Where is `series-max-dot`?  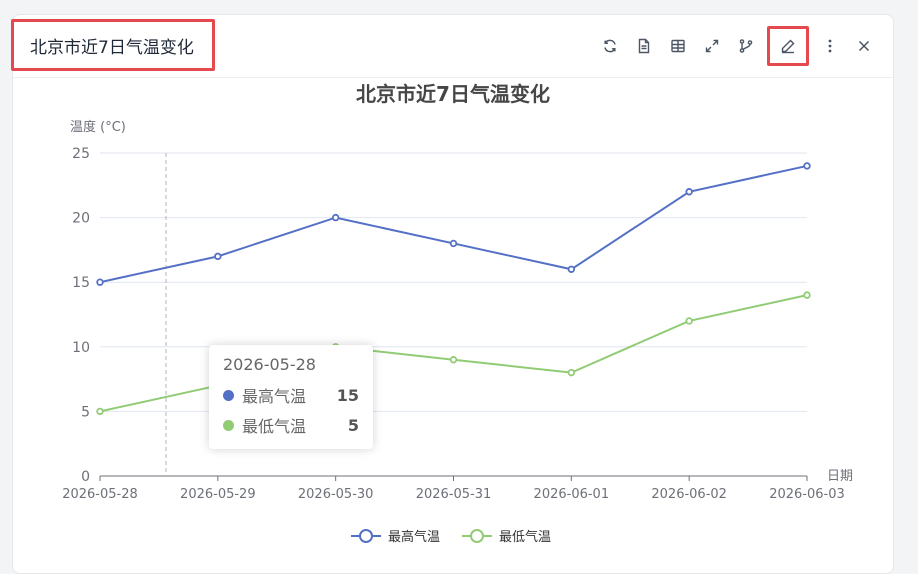
series-max-dot is located at coordinates (228, 395).